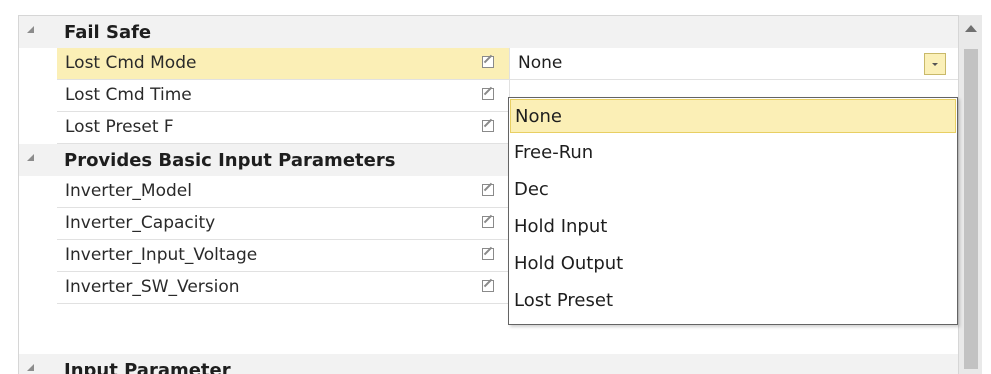 This screenshot has height=374, width=991. I want to click on property-value-cell: None, so click(734, 64).